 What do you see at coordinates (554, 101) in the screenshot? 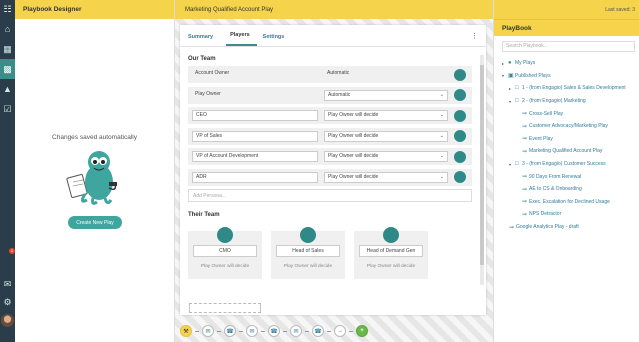
I see `tree-label: 2 - (from Engagio) Marketing` at bounding box center [554, 101].